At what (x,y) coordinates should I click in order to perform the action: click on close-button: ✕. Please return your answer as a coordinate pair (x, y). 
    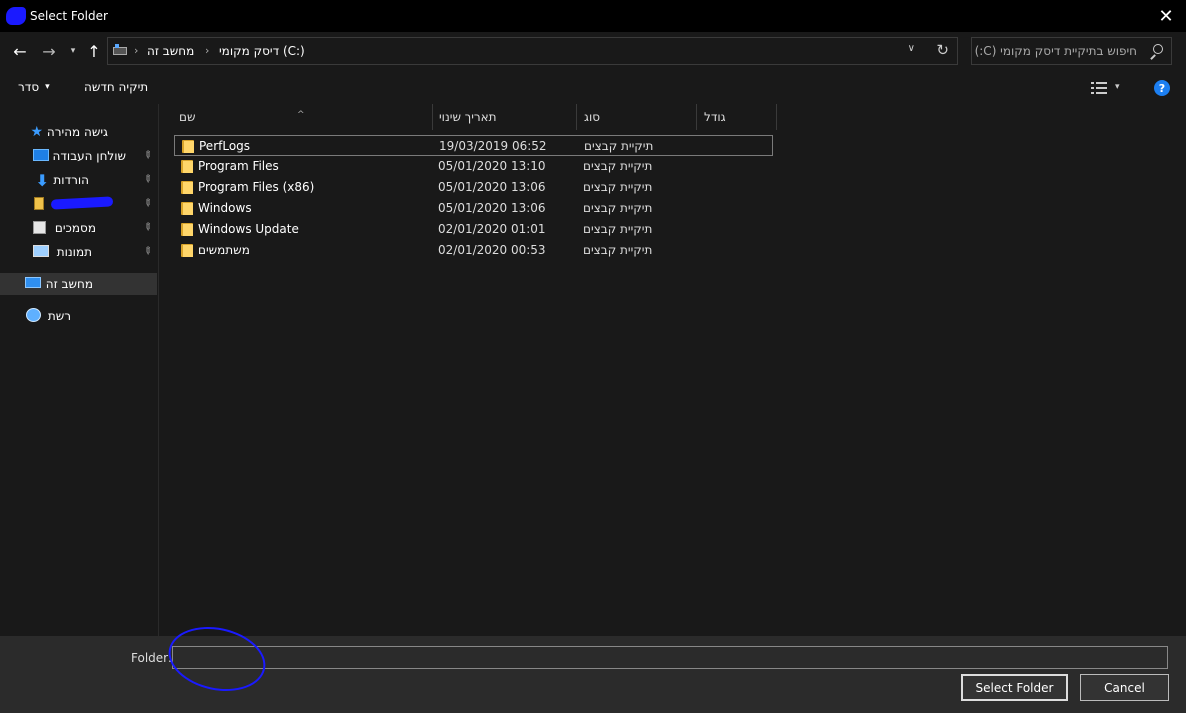
    Looking at the image, I should click on (1166, 16).